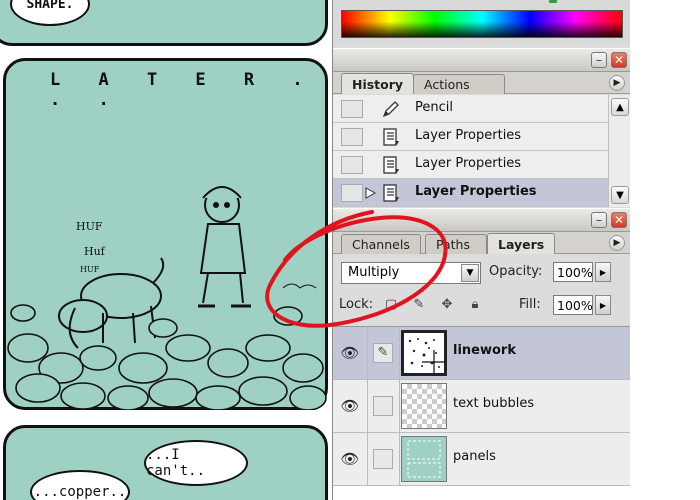  Describe the element at coordinates (381, 244) in the screenshot. I see `tab-channels: Channels` at that location.